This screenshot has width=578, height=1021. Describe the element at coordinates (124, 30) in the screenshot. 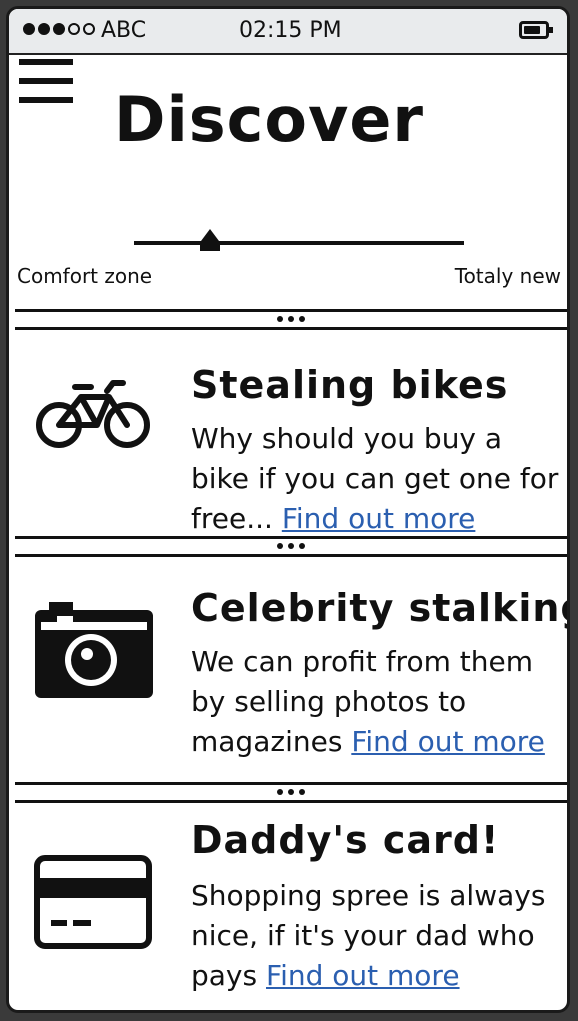

I see `carrier-name: ABC` at that location.